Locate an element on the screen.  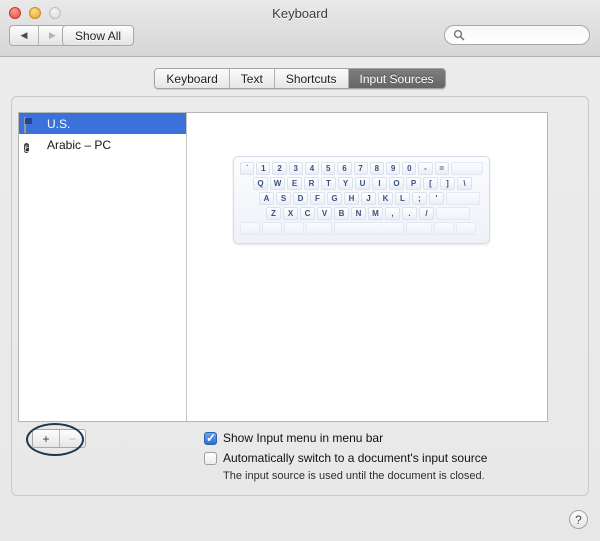
key: 5 is located at coordinates (328, 168).